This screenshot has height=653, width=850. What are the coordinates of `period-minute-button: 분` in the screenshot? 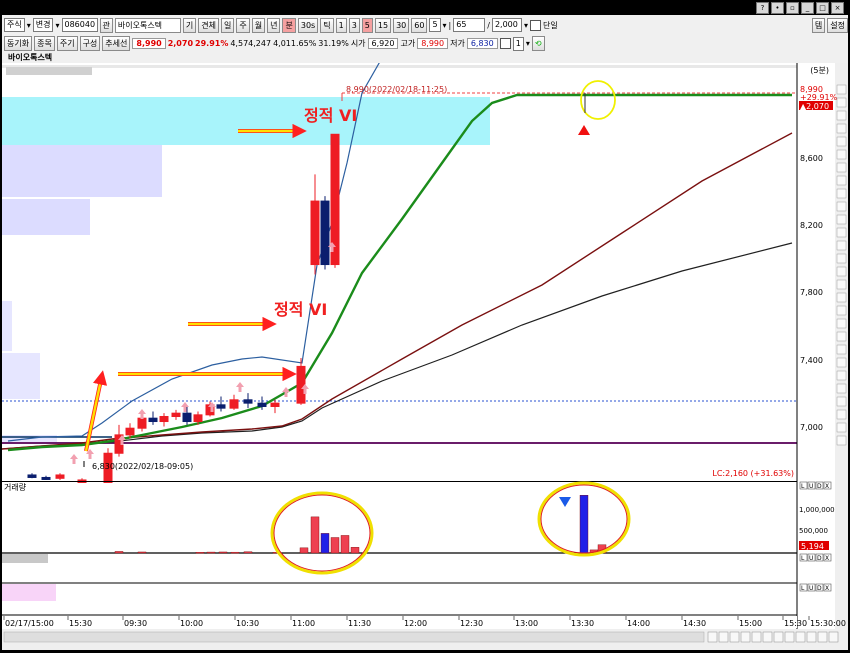 It's located at (289, 25).